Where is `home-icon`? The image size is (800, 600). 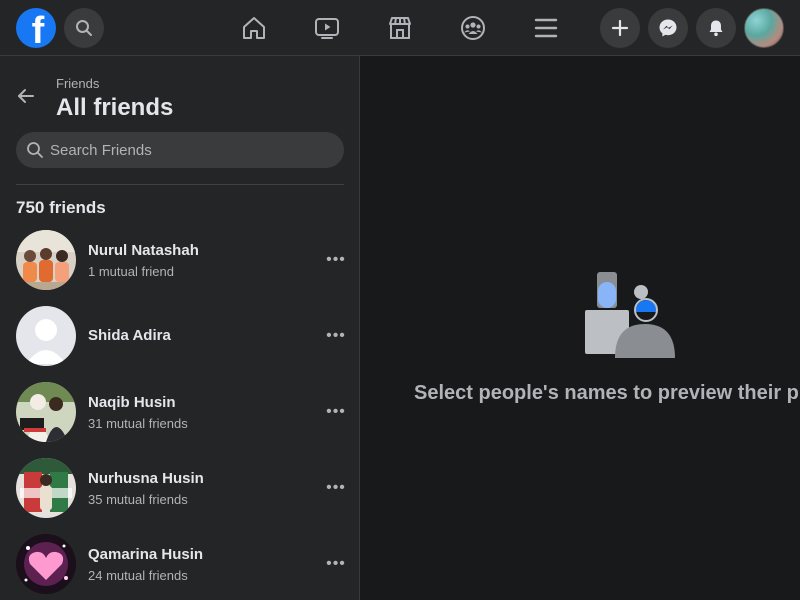
home-icon is located at coordinates (254, 28).